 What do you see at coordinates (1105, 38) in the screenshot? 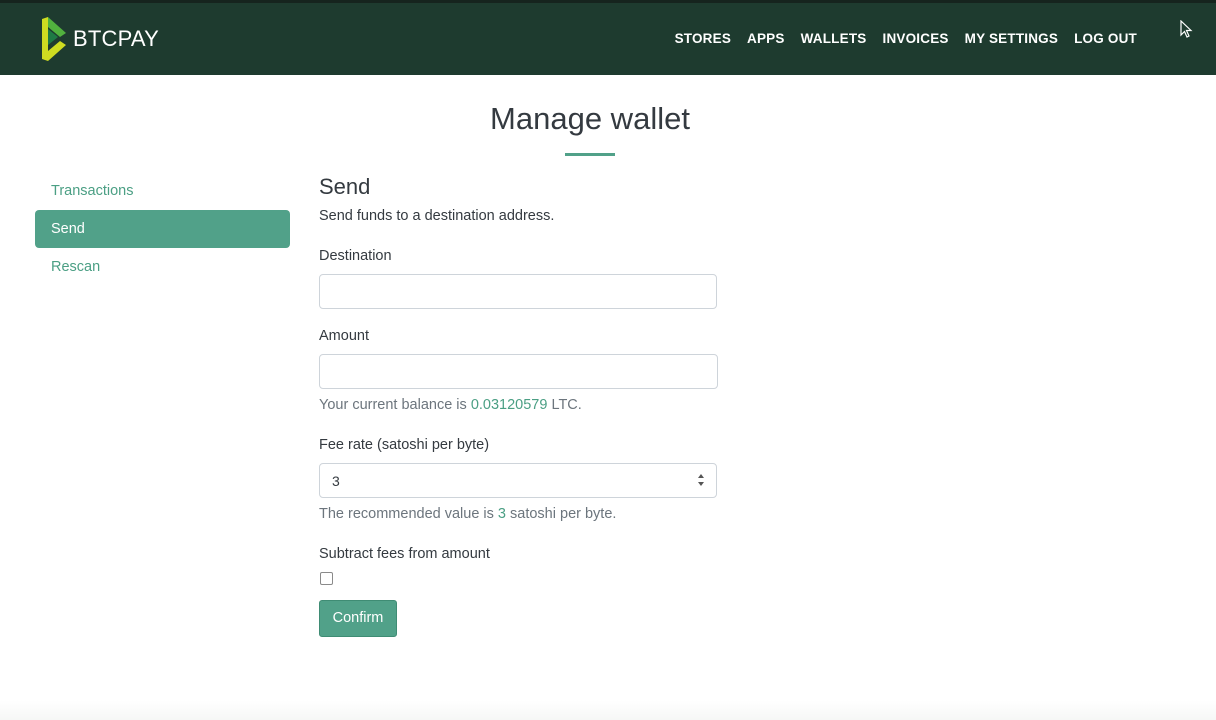
I see `nav-log-out: LOG OUT` at bounding box center [1105, 38].